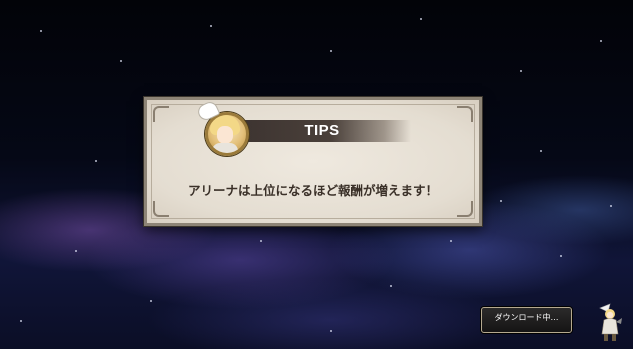 The height and width of the screenshot is (349, 633). I want to click on character-portrait-icon, so click(227, 134).